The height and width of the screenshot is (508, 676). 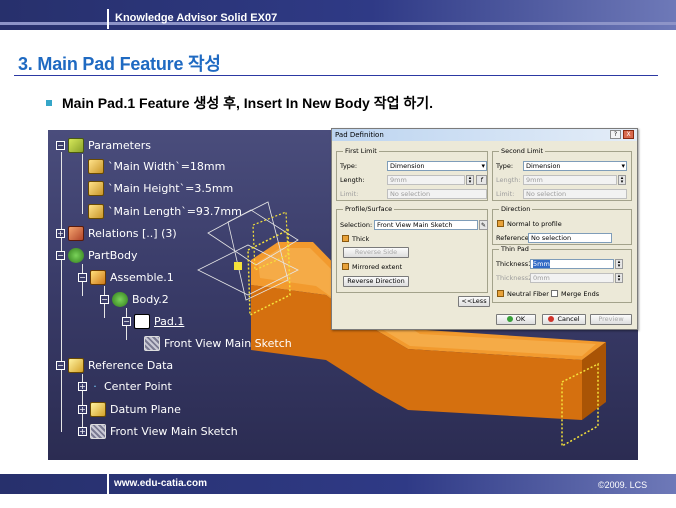 What do you see at coordinates (500, 293) in the screenshot?
I see `neutral-fiber-checkbox` at bounding box center [500, 293].